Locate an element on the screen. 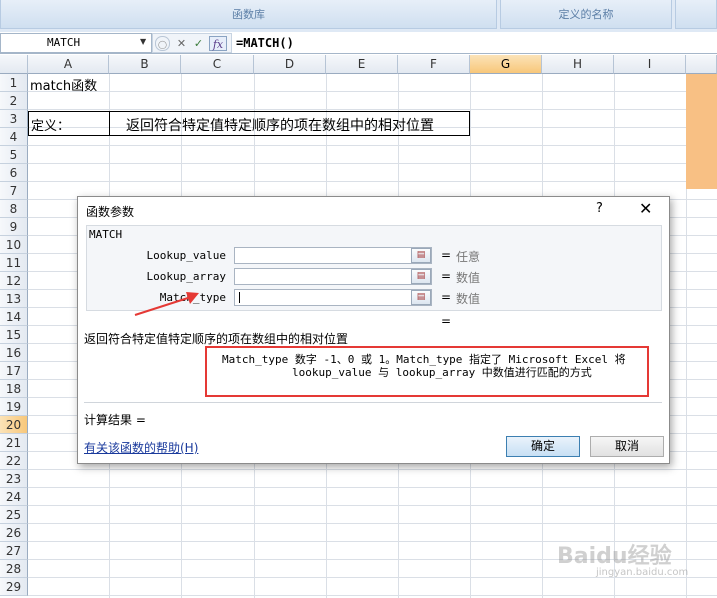 The width and height of the screenshot is (717, 598). ribbon: 函数库 定义的名称 is located at coordinates (358, 15).